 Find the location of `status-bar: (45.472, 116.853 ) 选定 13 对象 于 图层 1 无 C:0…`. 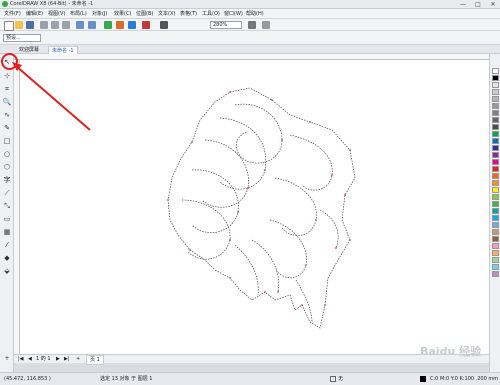

status-bar: (45.472, 116.853 ) 选定 13 对象 于 图层 1 无 C:0… is located at coordinates (250, 365).